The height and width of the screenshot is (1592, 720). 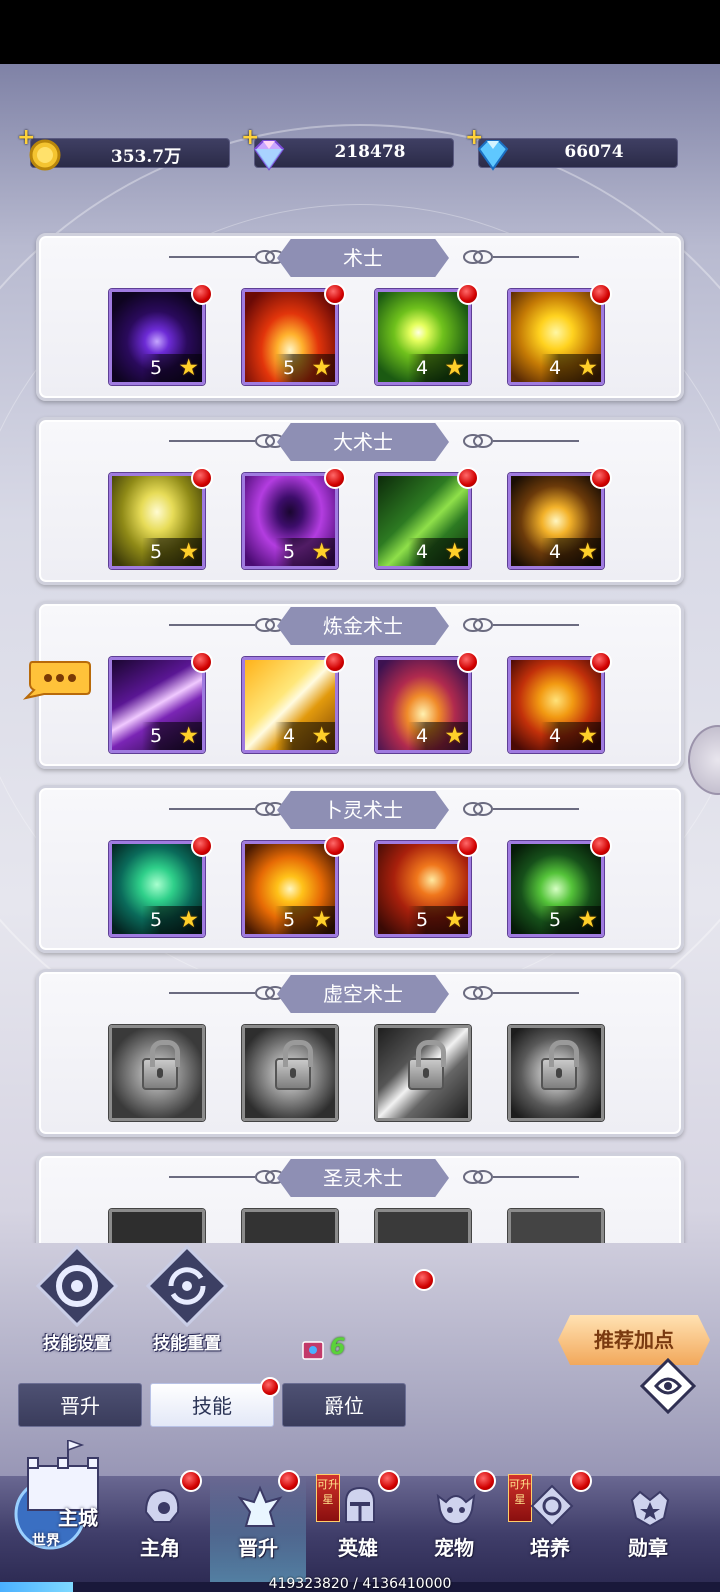 I want to click on panel-title: 卜灵术士, so click(x=363, y=810).